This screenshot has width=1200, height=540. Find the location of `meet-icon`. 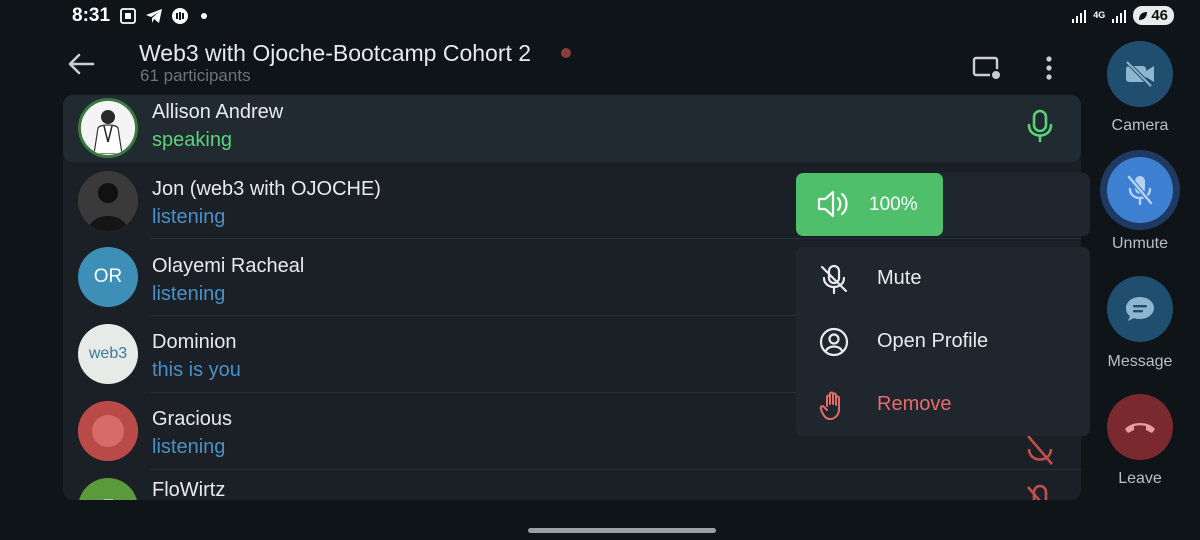

meet-icon is located at coordinates (180, 16).